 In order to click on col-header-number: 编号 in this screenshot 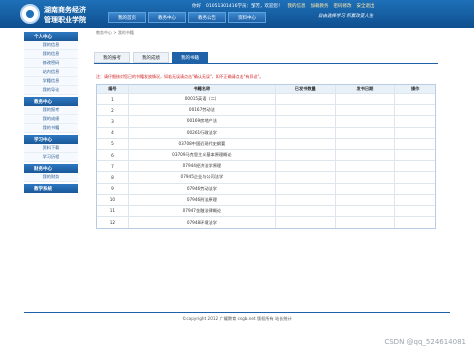, I will do `click(113, 89)`.